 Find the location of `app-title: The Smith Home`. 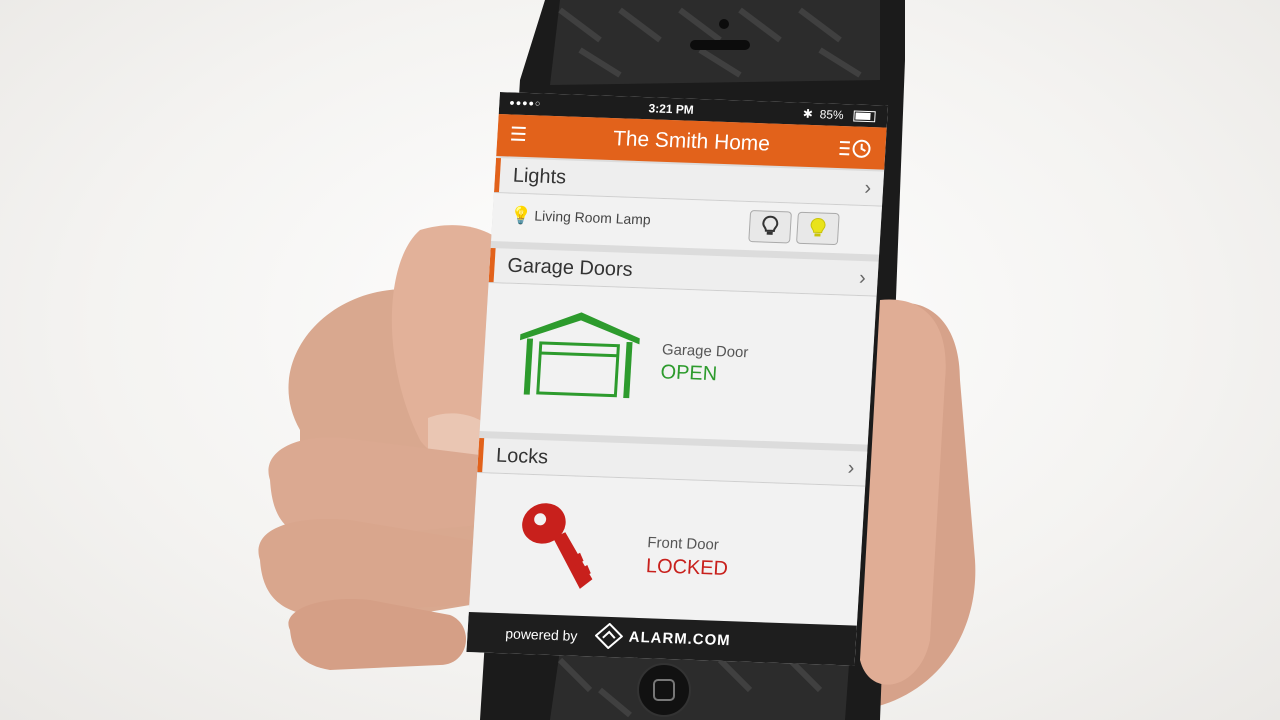

app-title: The Smith Home is located at coordinates (691, 141).